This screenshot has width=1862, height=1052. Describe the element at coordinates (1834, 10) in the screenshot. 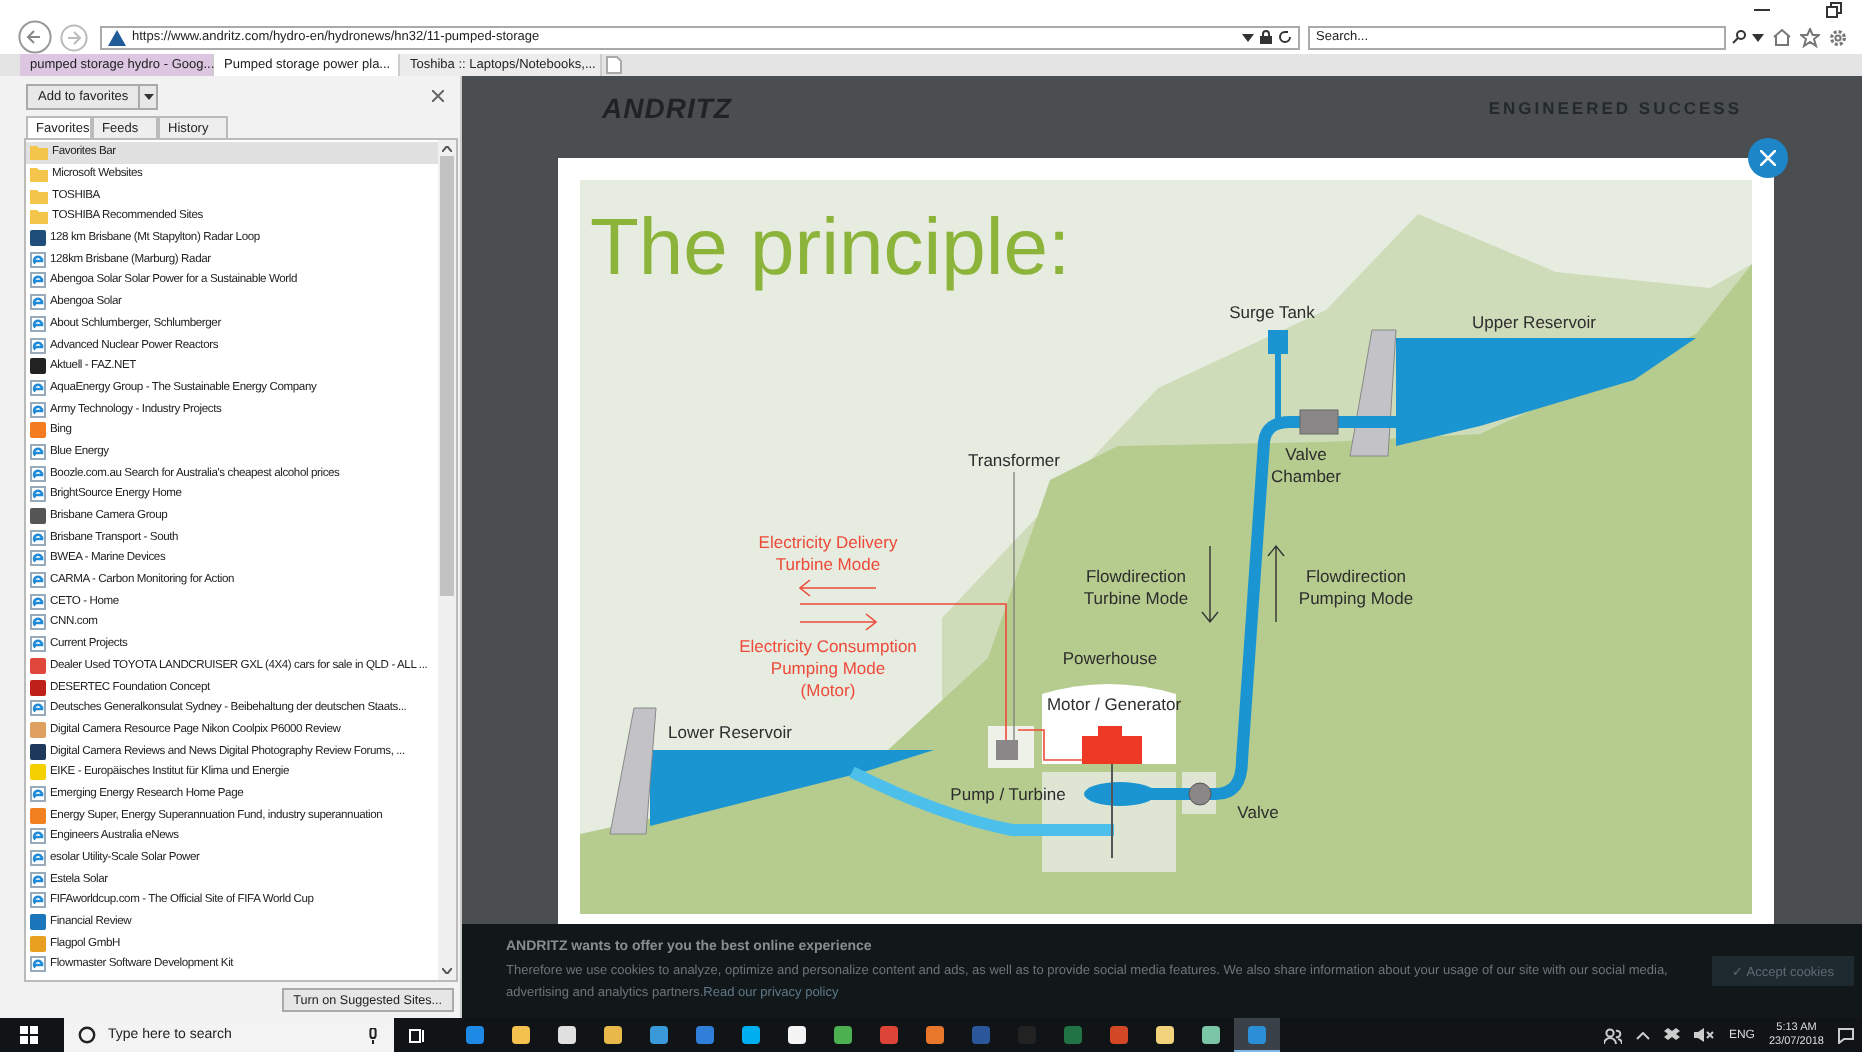

I see `restore-icon` at that location.